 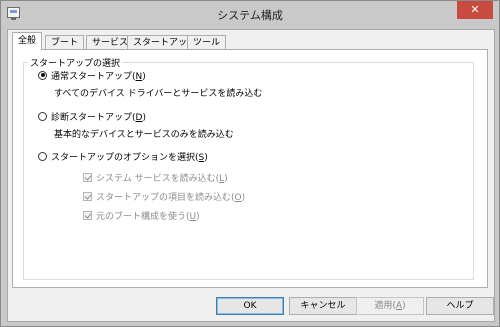 I want to click on use-original-boot-config-suffix: ), so click(x=198, y=216).